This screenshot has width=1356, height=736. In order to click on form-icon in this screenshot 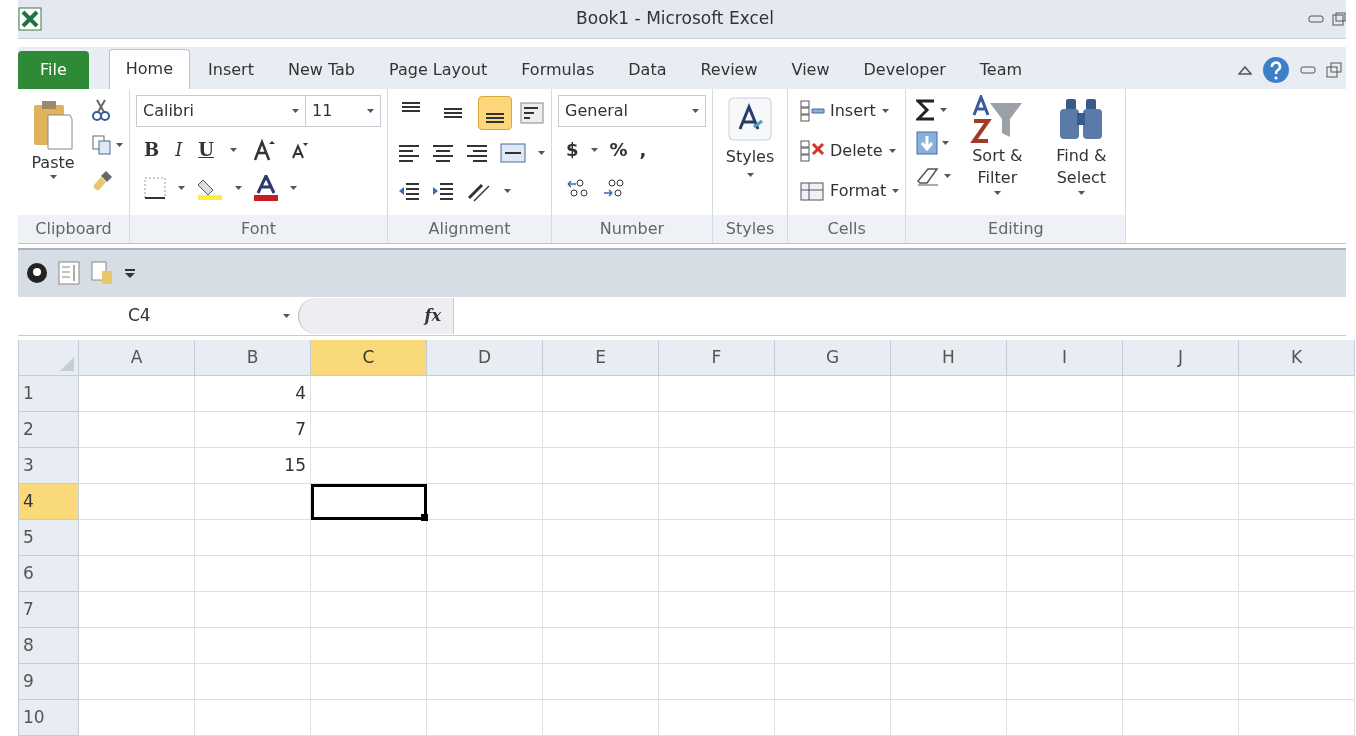, I will do `click(69, 273)`.